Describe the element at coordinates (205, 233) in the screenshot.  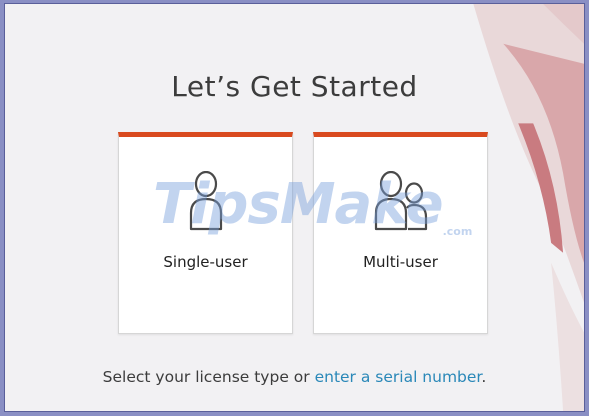
I see `single-user-card: Single-user` at that location.